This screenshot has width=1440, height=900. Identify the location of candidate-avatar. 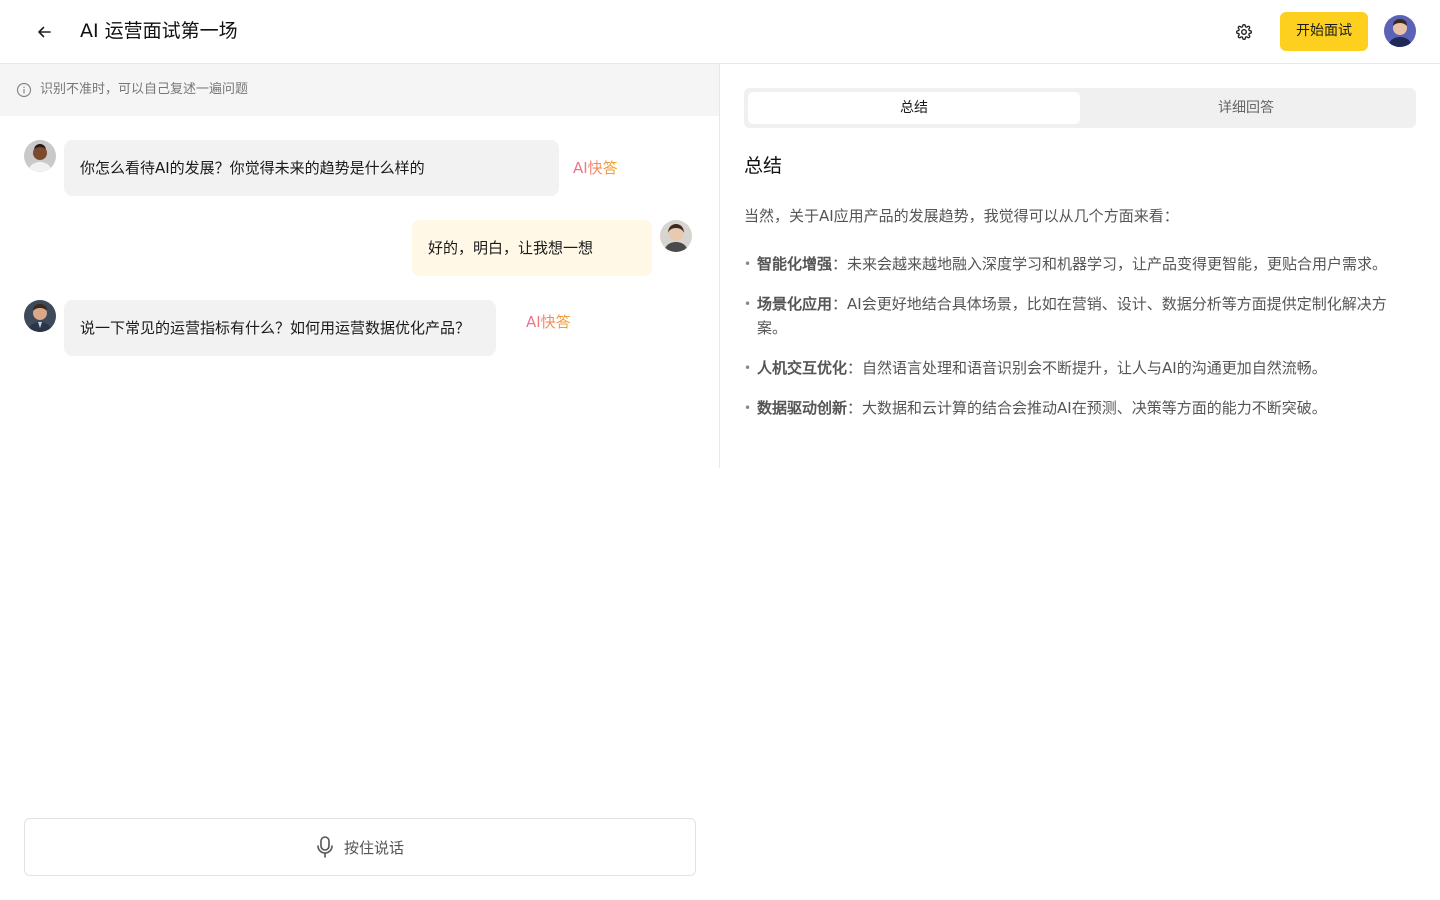
(676, 236).